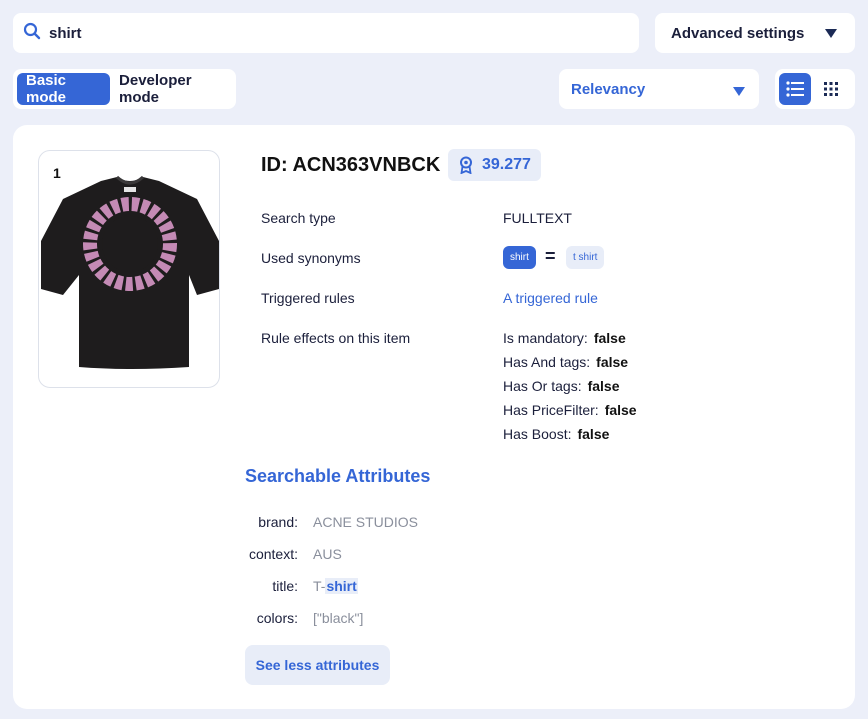  I want to click on searchable-attributes-heading: Searchable Attributes, so click(338, 476).